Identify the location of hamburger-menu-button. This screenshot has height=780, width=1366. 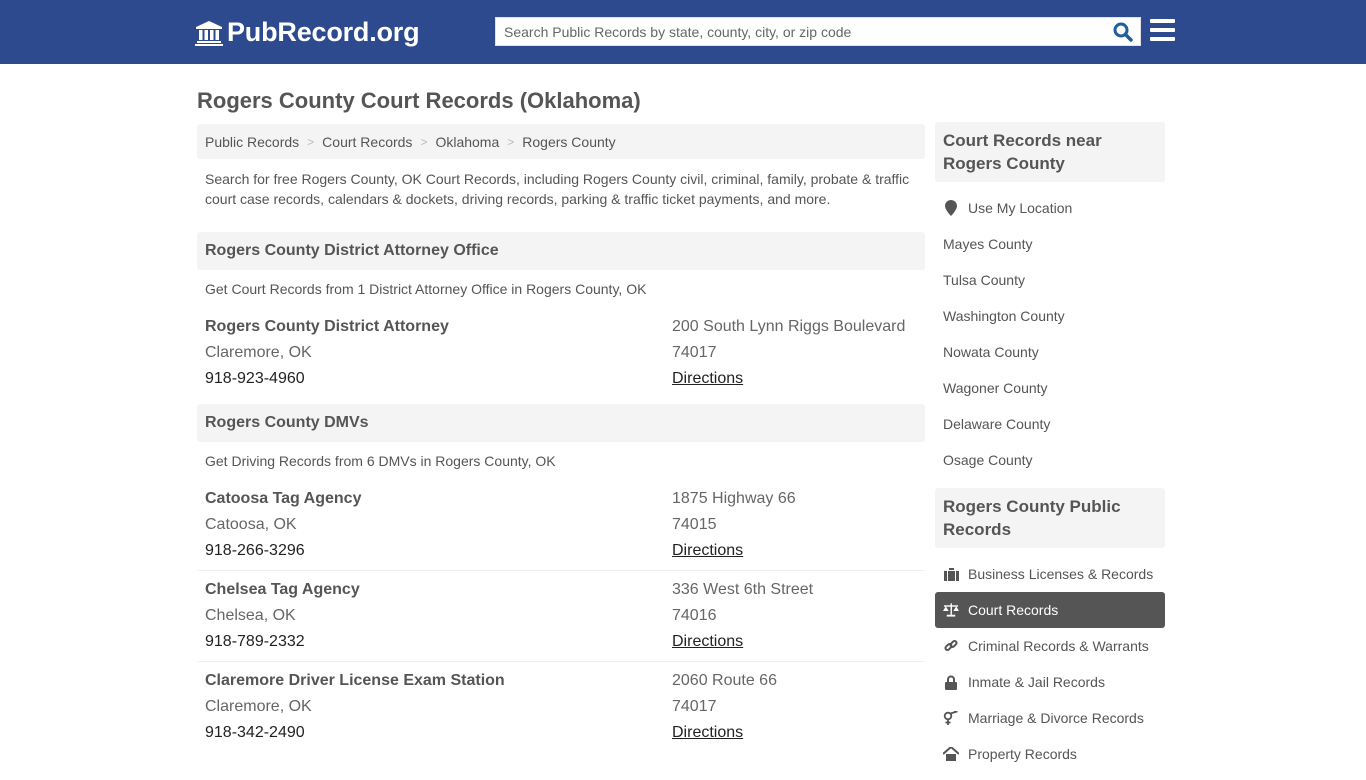
(1162, 30).